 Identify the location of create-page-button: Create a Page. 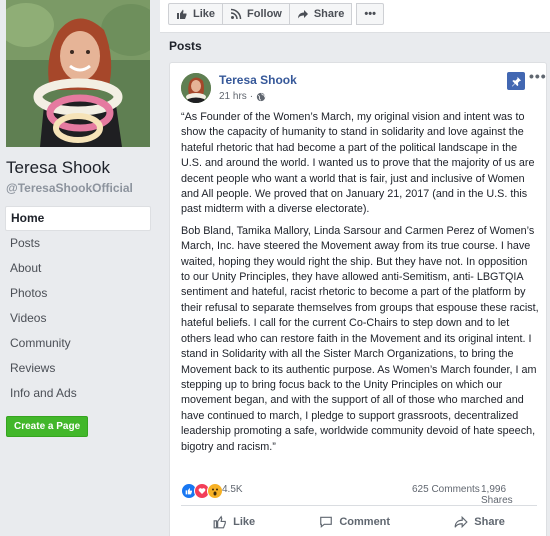
(47, 426).